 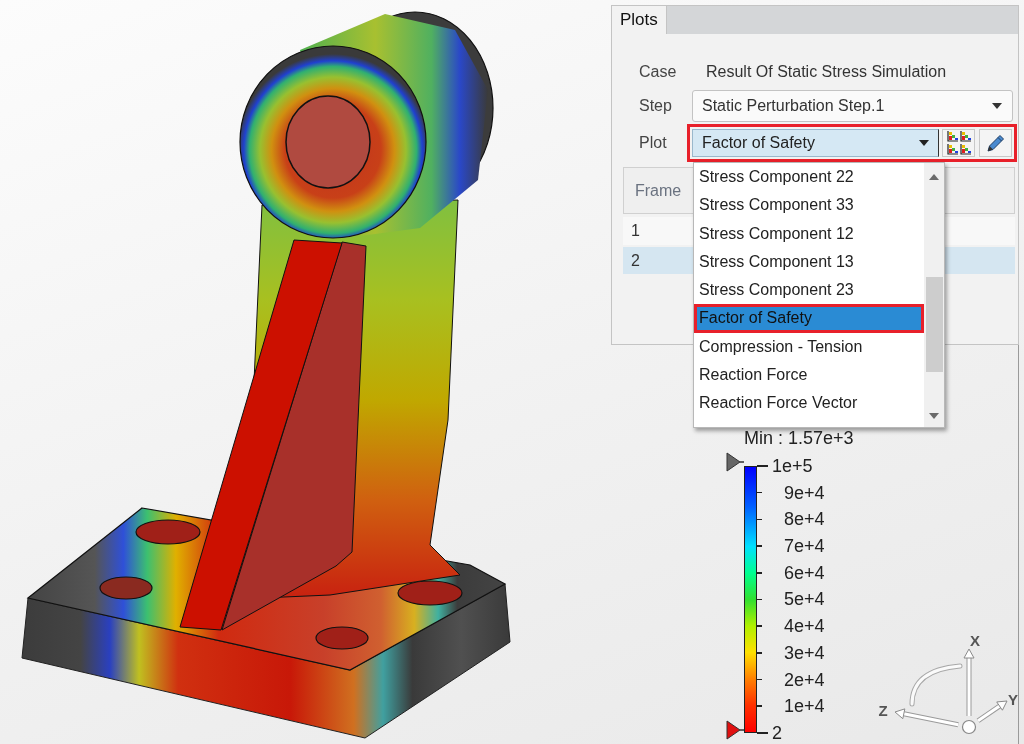 I want to click on down-arrow-icon, so click(x=934, y=416).